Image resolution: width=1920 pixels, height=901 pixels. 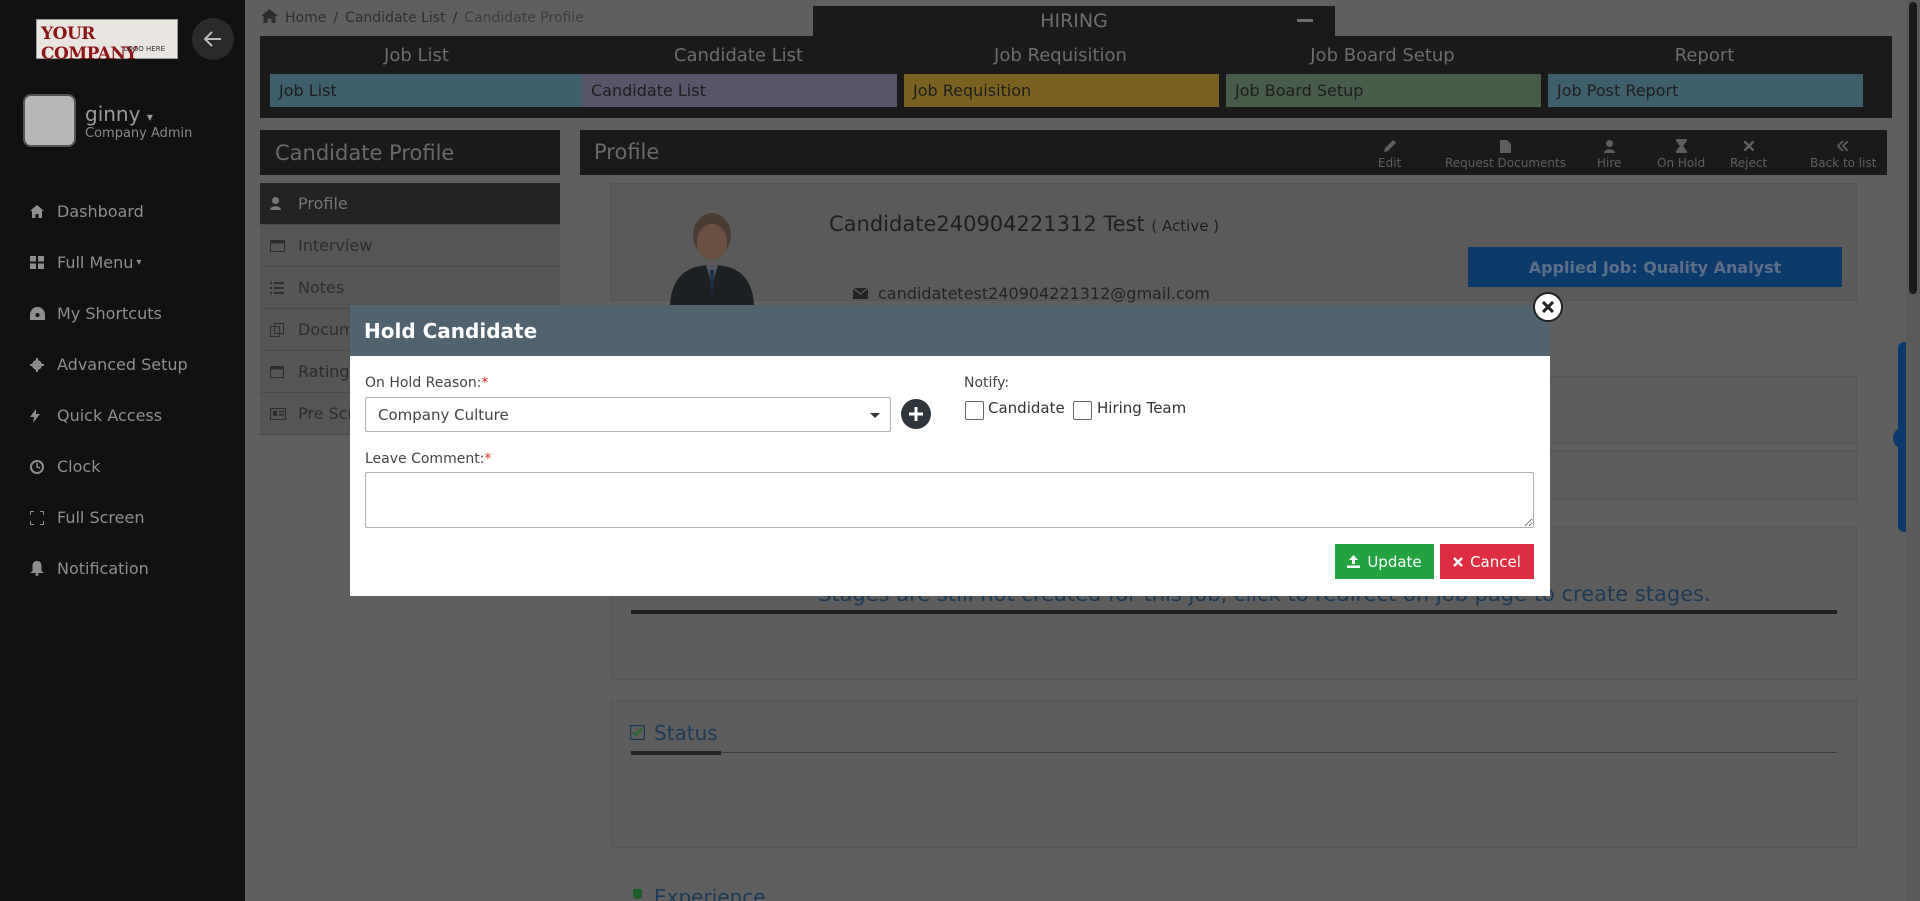 I want to click on sidebar-item-label: Full Menu, so click(x=95, y=262).